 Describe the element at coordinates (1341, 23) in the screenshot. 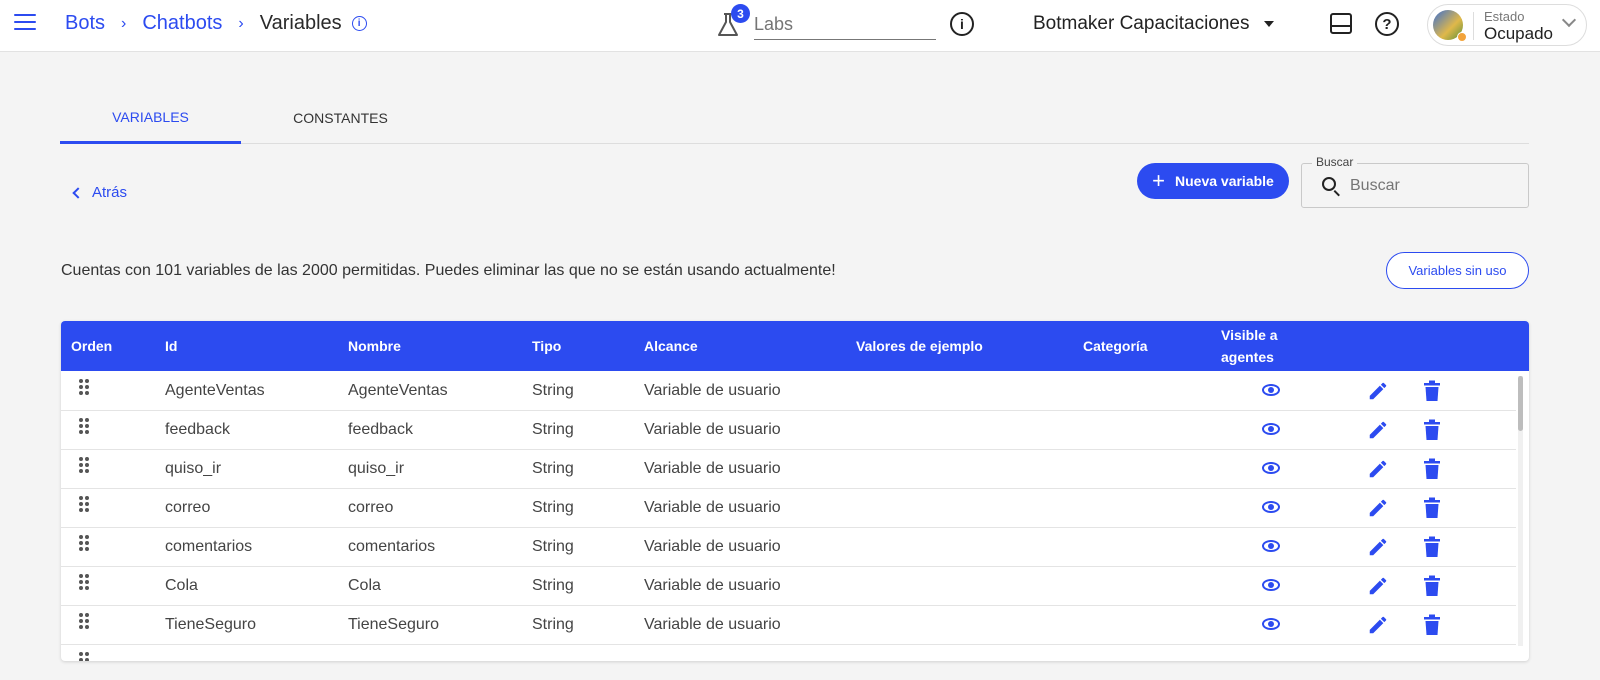

I see `inbox-icon` at that location.